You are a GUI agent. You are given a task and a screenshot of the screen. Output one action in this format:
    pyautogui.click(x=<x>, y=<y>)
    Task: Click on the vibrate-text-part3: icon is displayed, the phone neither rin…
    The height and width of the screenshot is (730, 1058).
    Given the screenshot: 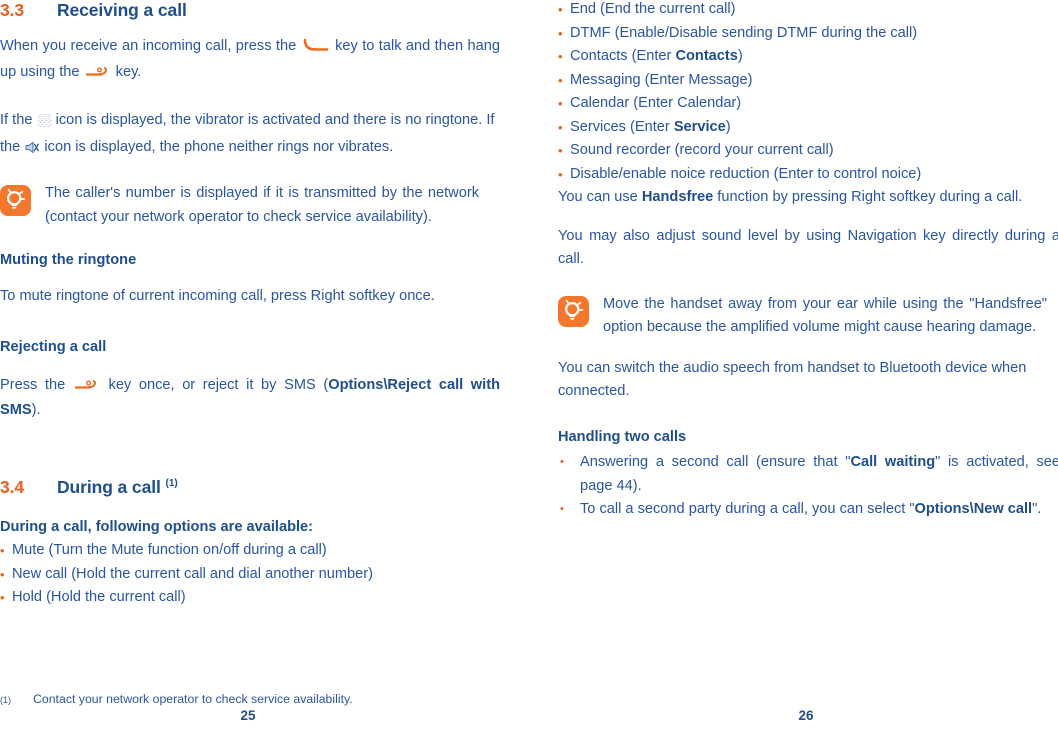 What is the action you would take?
    pyautogui.click(x=219, y=146)
    